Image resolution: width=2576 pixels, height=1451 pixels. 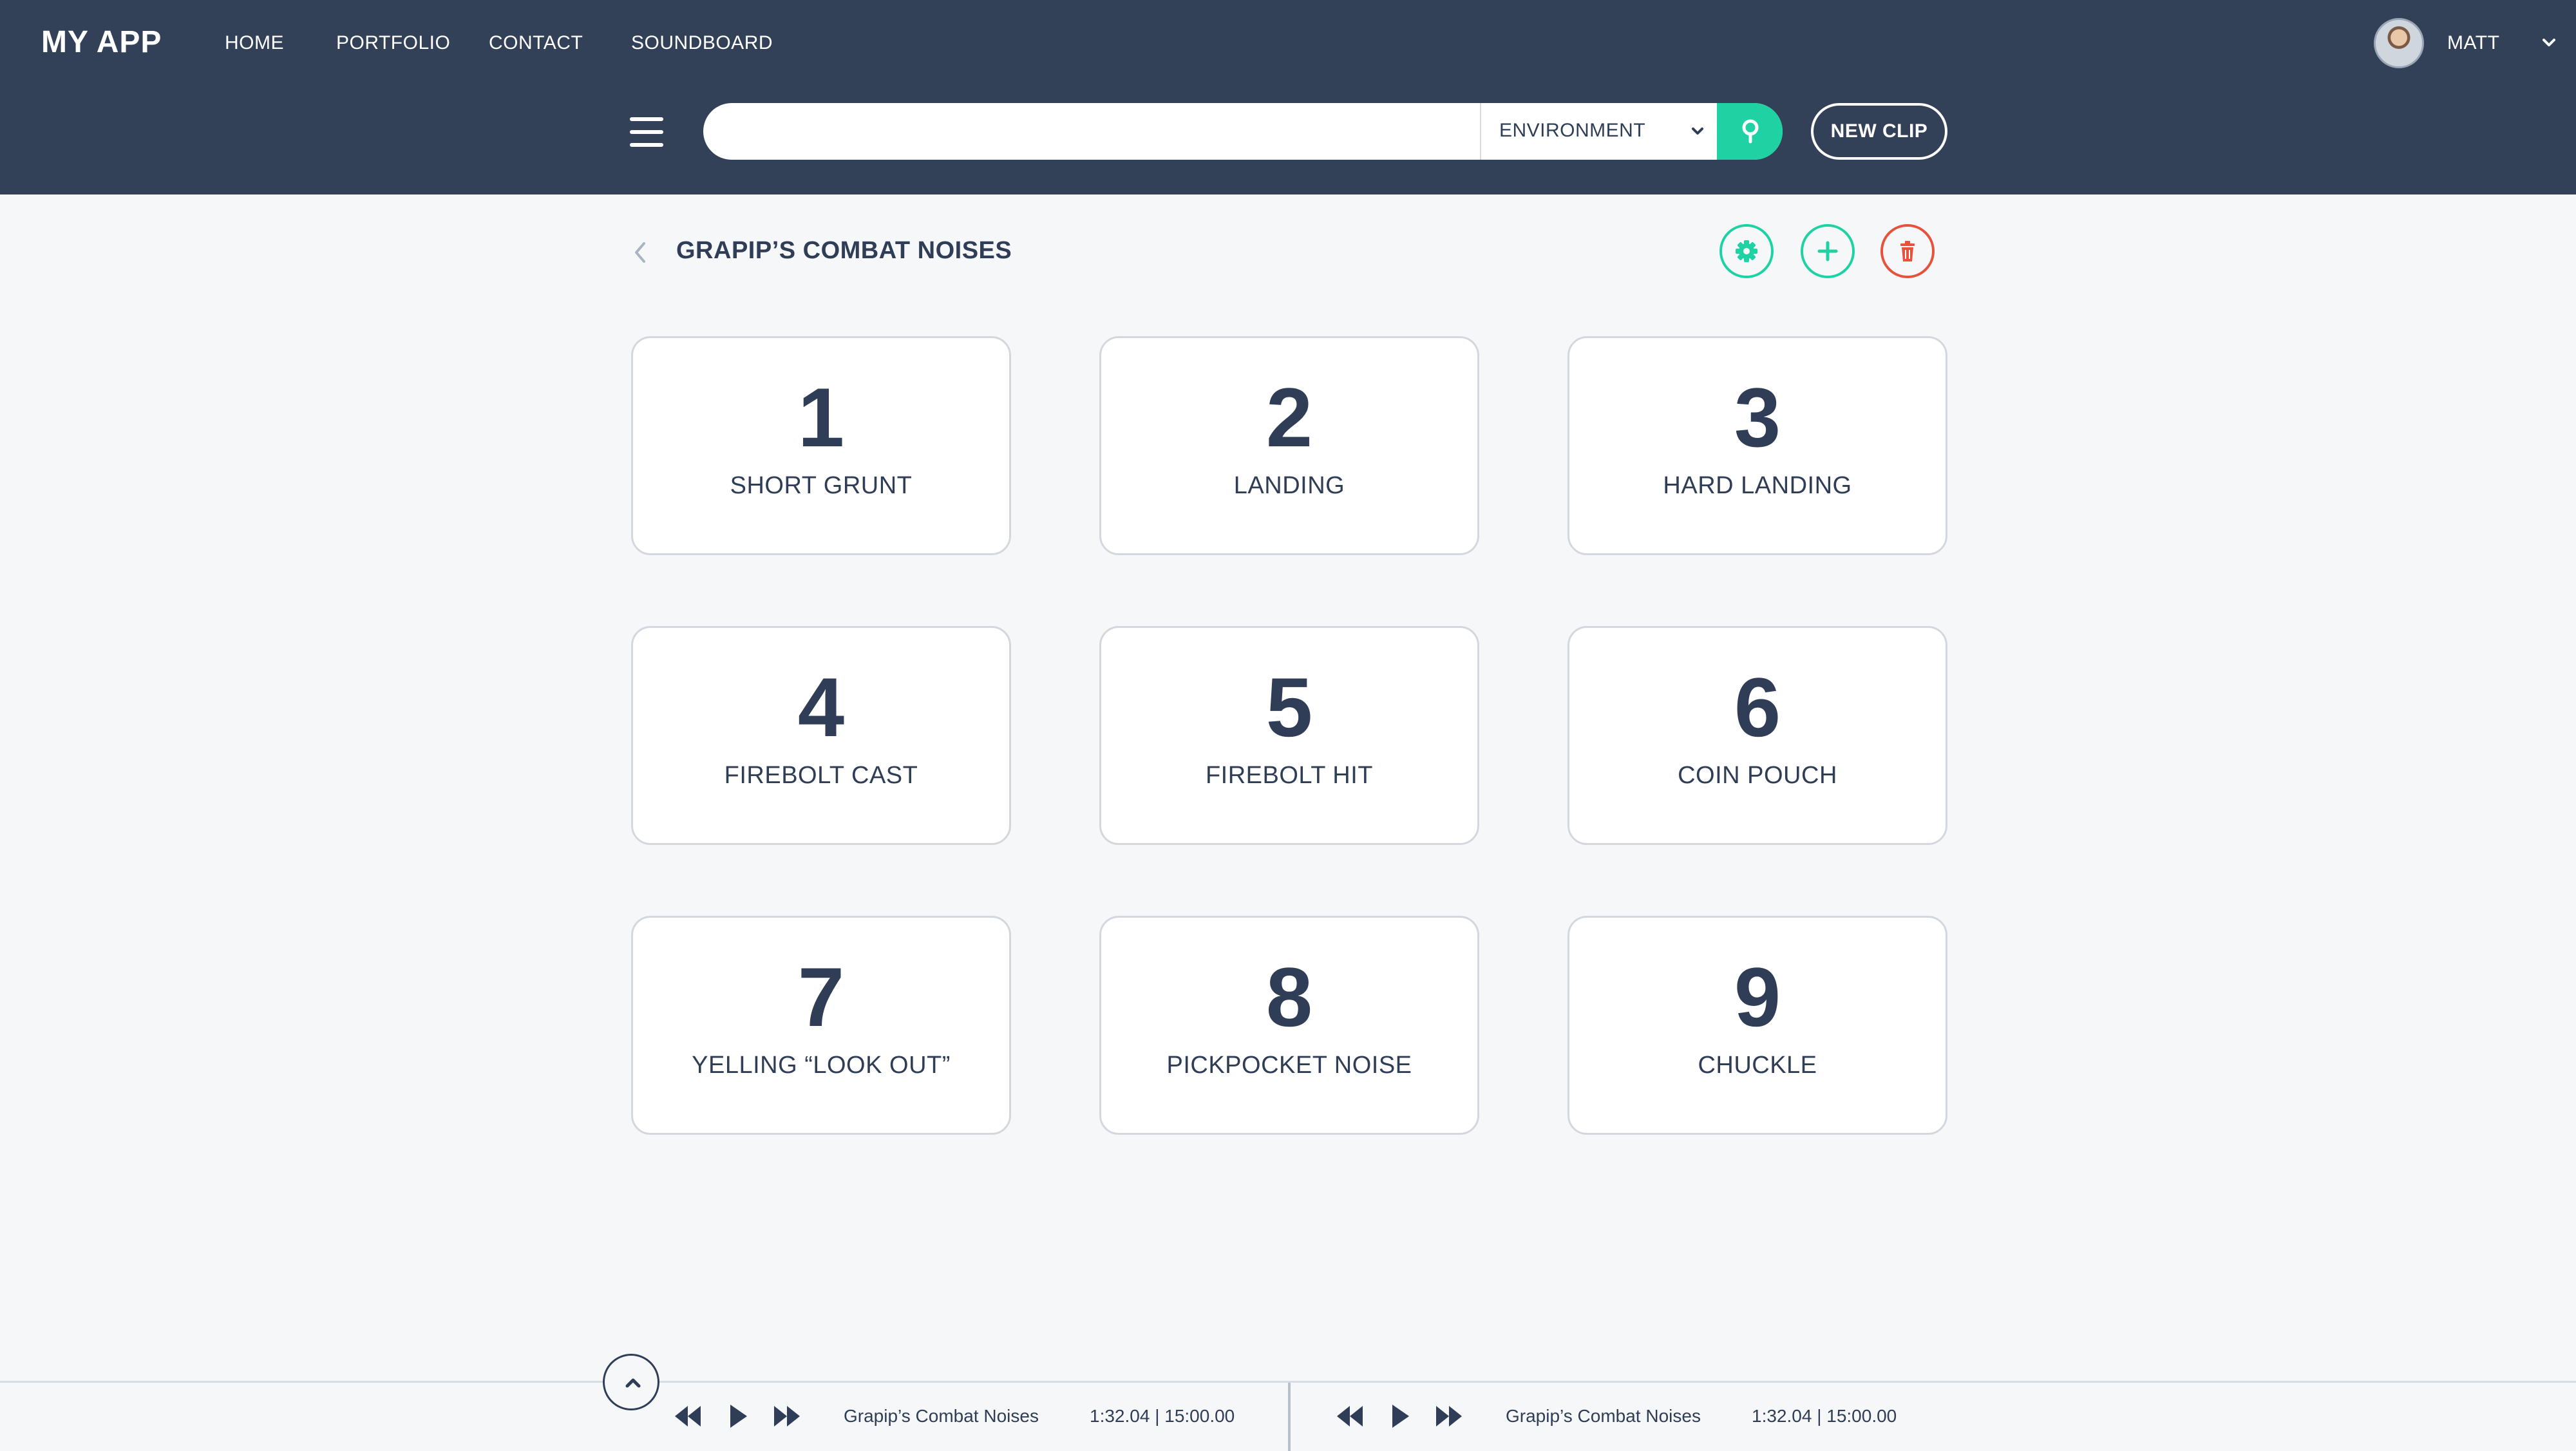 I want to click on tile-number: 7, so click(x=821, y=997).